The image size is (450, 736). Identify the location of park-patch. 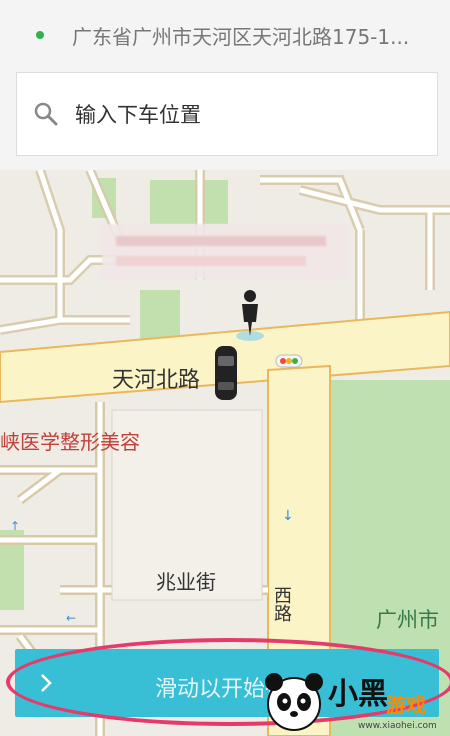
(189, 202).